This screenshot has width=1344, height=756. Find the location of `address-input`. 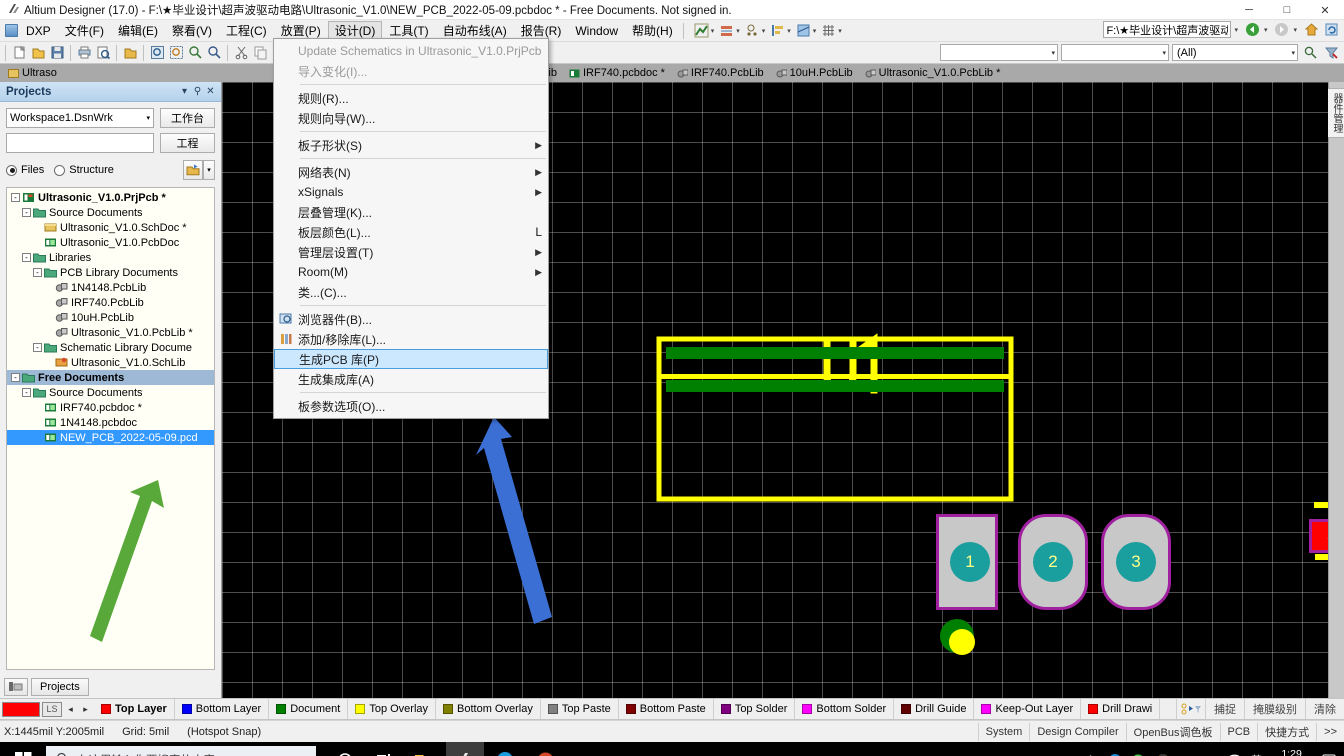

address-input is located at coordinates (1167, 29).